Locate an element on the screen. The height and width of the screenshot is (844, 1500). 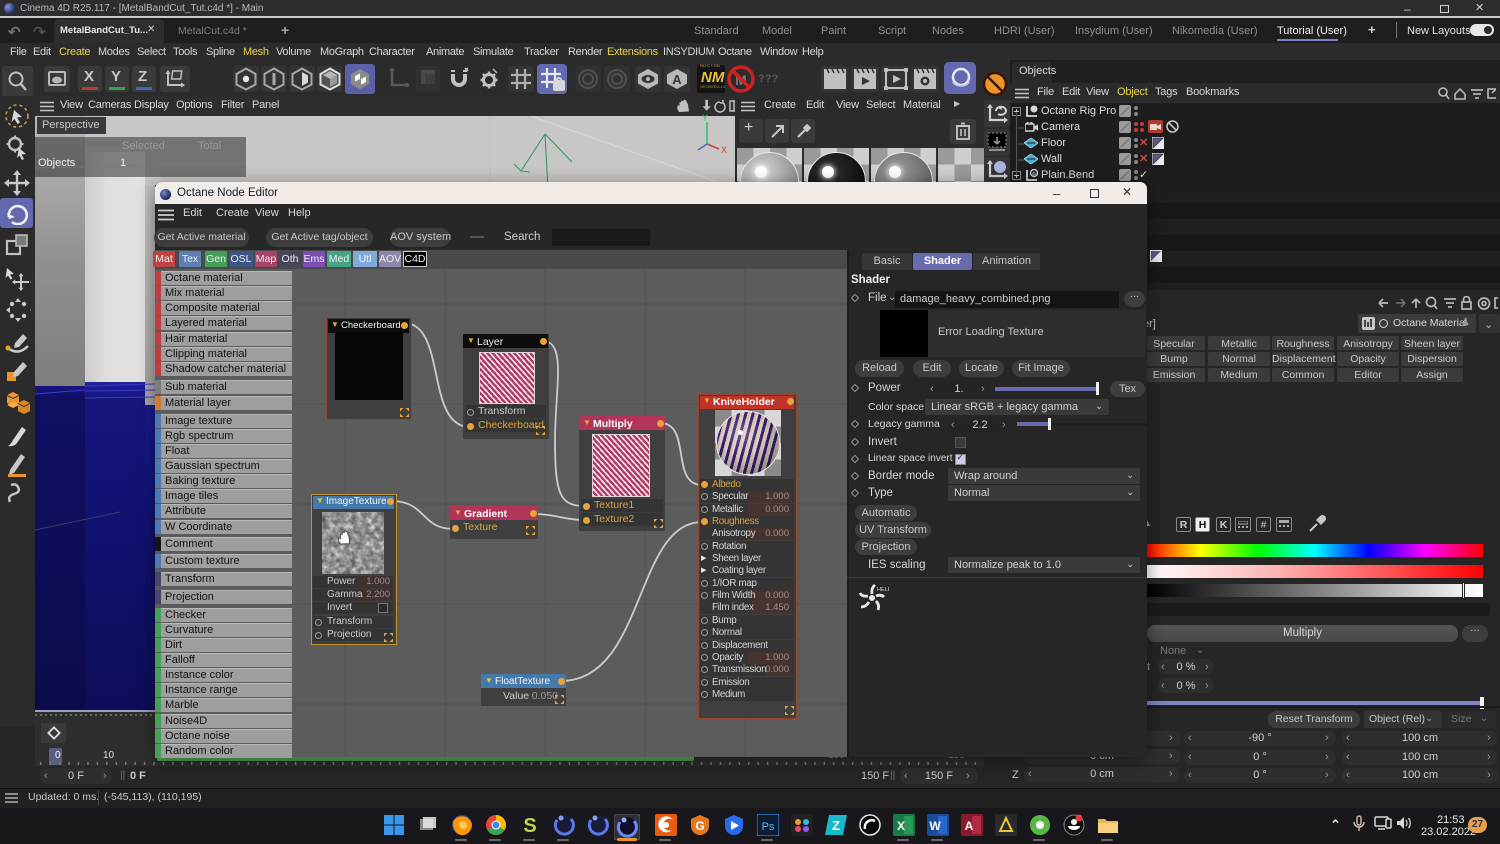
svg-text: HELP is located at coordinates (883, 590).